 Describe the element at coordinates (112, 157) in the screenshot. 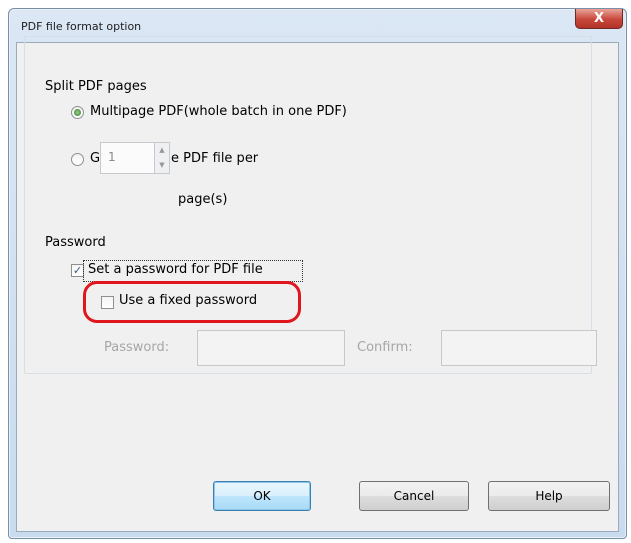

I see `pages-value: 1` at that location.